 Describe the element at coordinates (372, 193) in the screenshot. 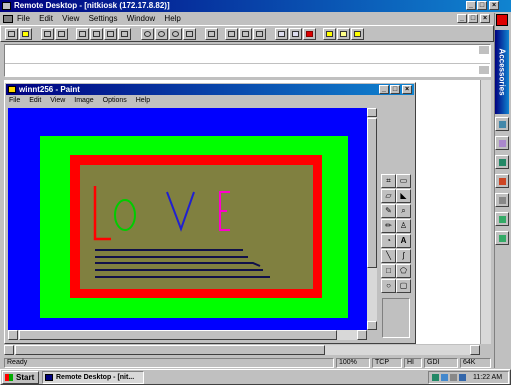

I see `canvas-vscroll-thumb` at that location.